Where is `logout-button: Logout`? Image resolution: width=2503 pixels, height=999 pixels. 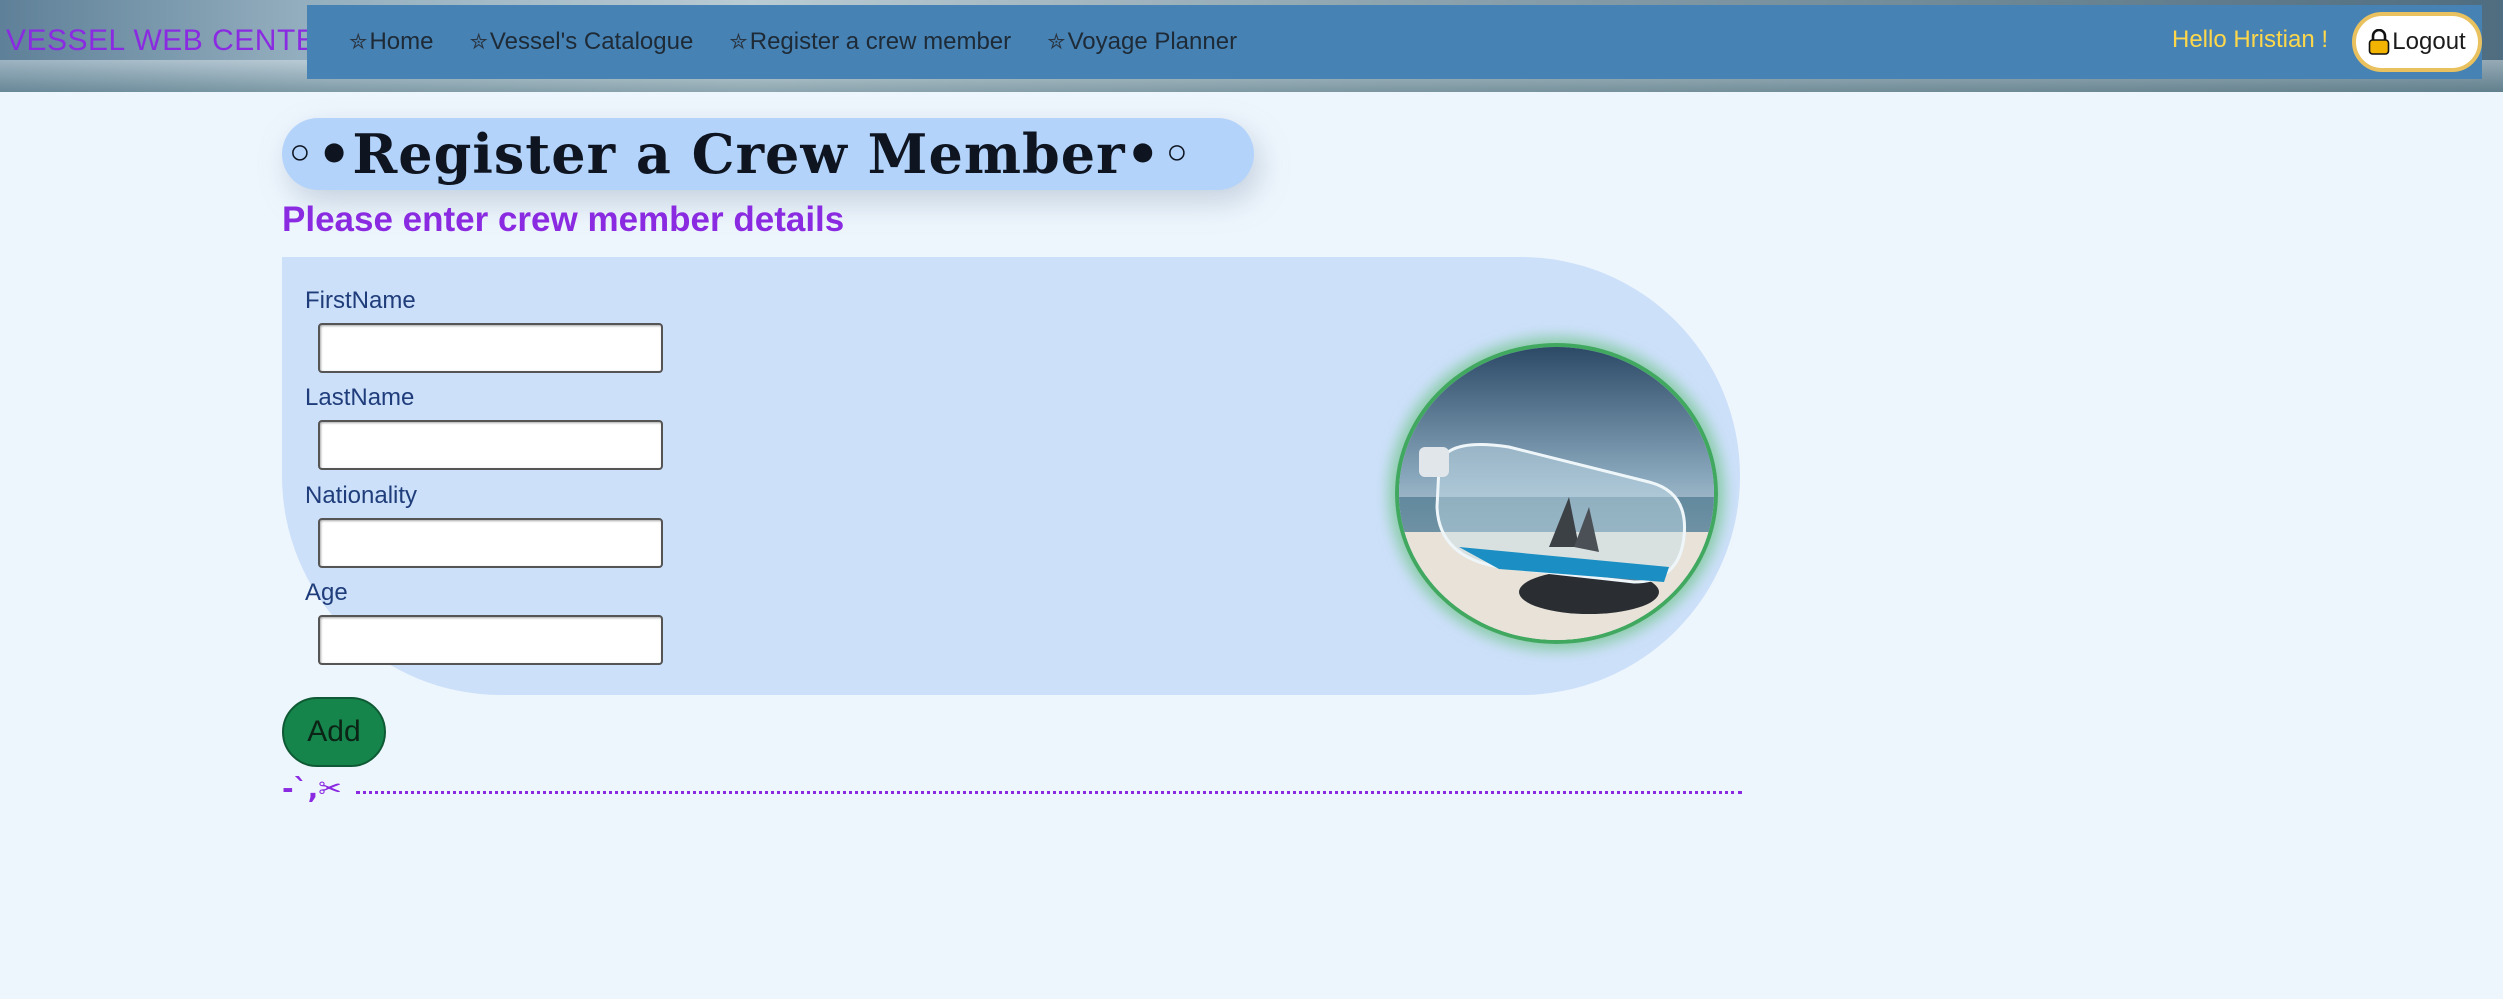
logout-button: Logout is located at coordinates (2417, 42).